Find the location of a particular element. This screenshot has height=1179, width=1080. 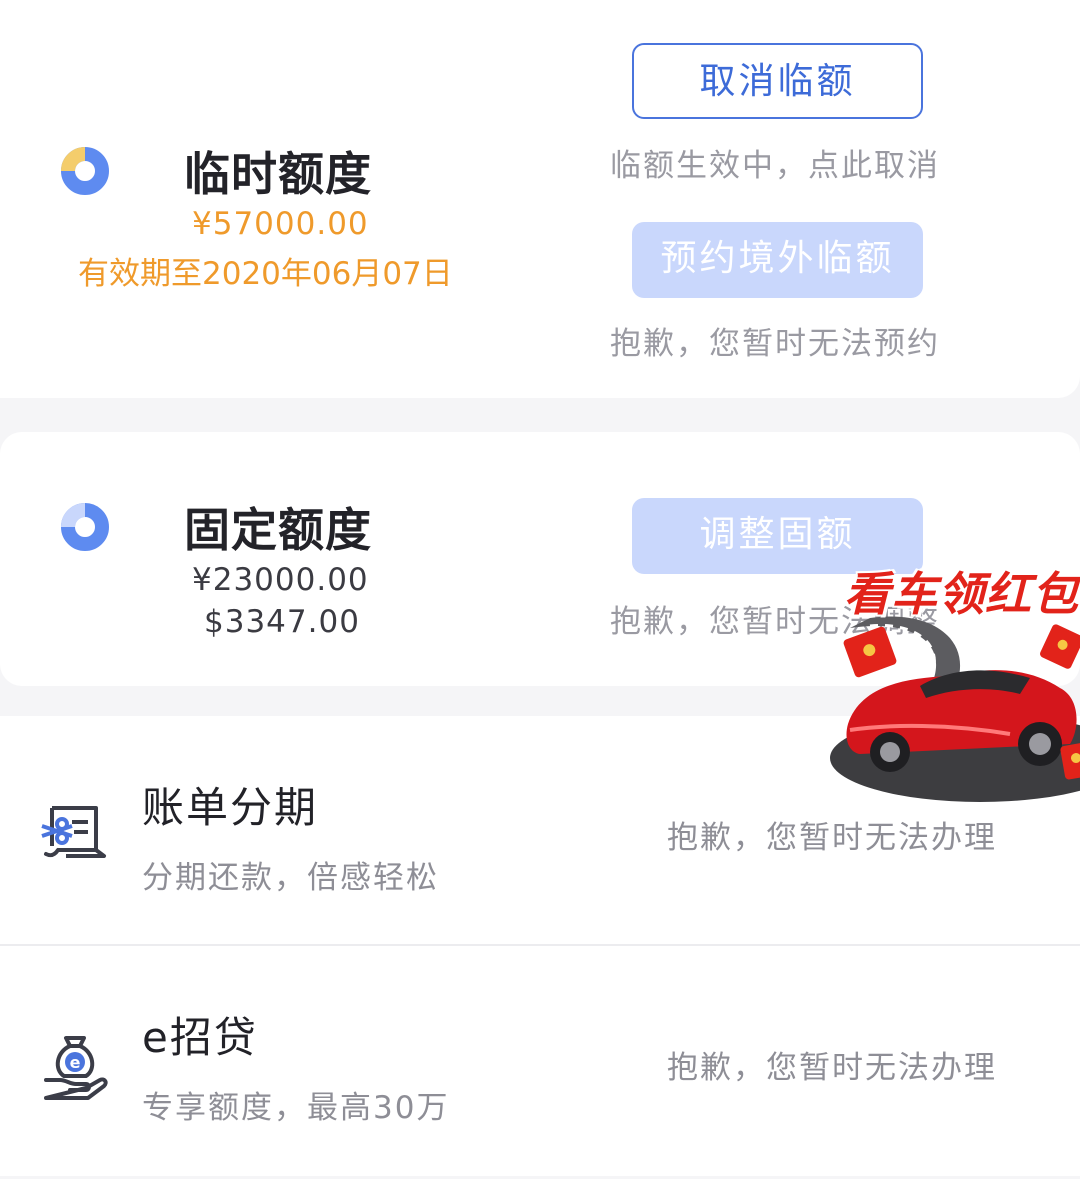

e-loan-status: 抱歉，您暂时无法办理 is located at coordinates (832, 1068).